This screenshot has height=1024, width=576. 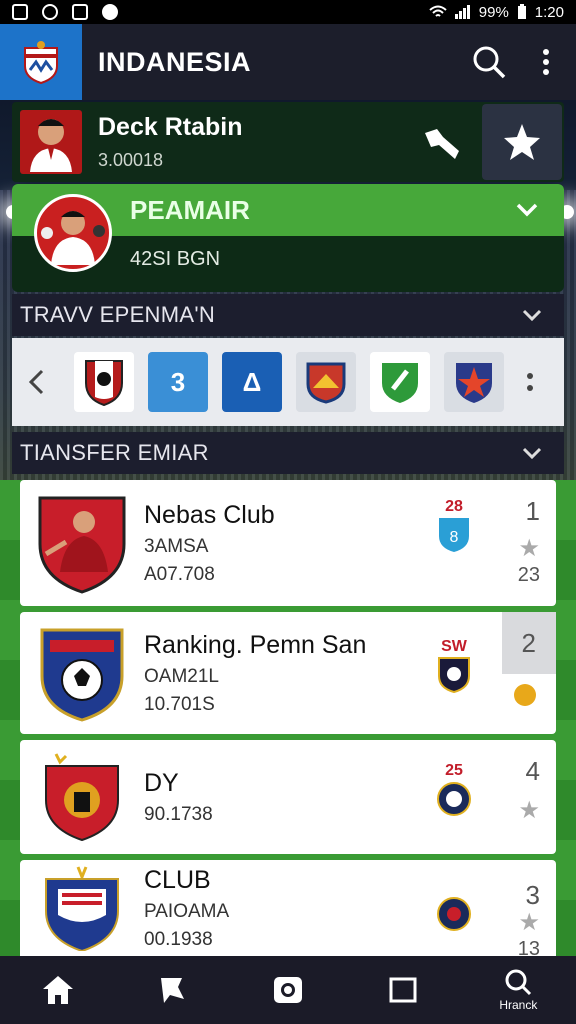 I want to click on nav-square, so click(x=403, y=990).